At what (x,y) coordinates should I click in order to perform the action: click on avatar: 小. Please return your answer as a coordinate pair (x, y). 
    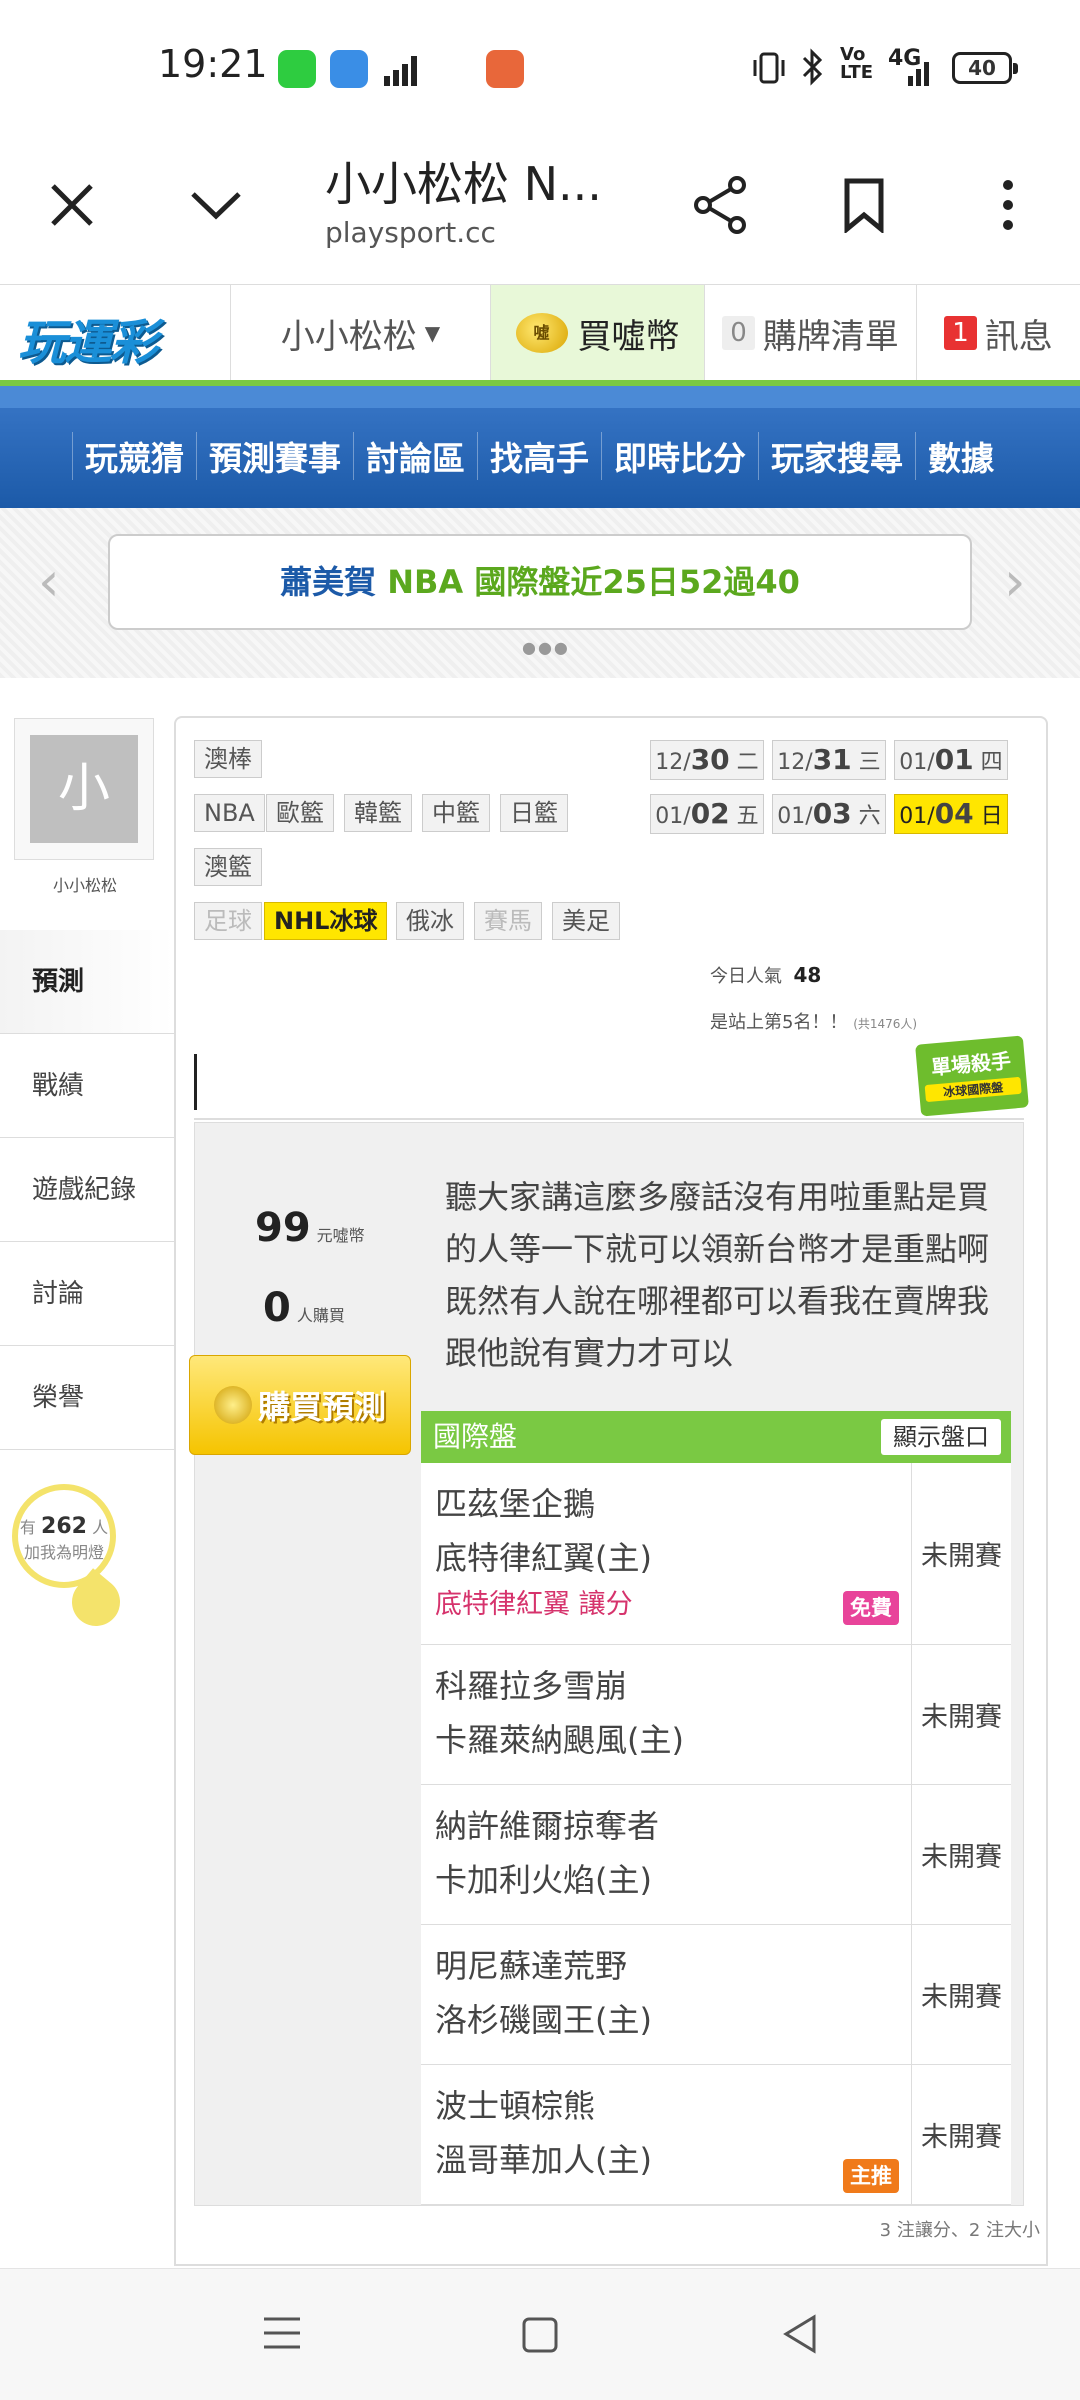
    Looking at the image, I should click on (84, 789).